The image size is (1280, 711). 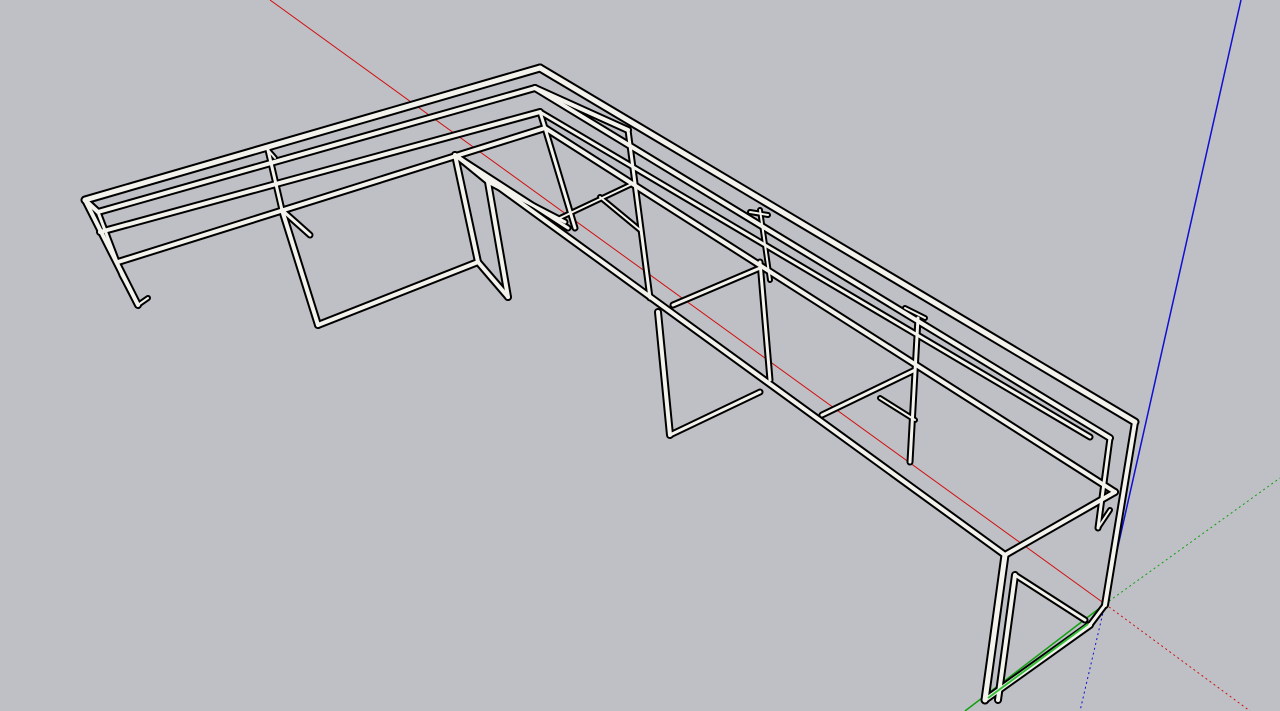 What do you see at coordinates (1173, 302) in the screenshot?
I see `blue-axis-solid` at bounding box center [1173, 302].